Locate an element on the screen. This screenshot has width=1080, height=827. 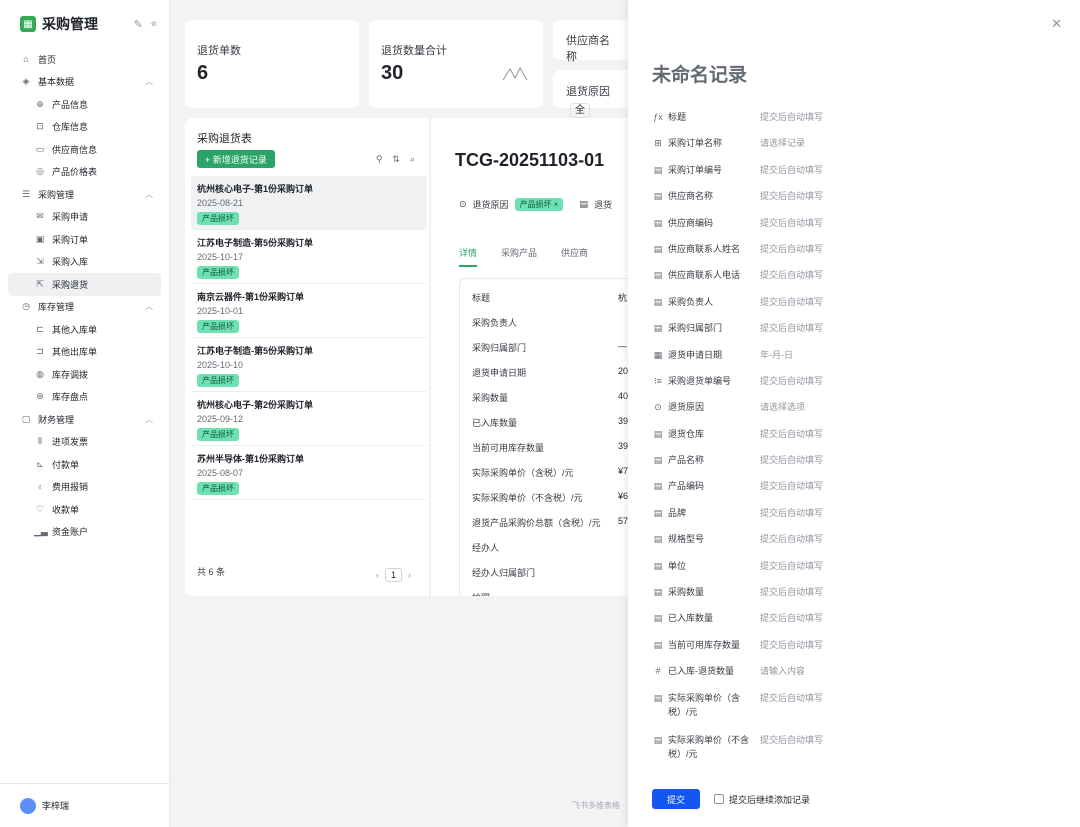
edit-icon: ✎ is located at coordinates (138, 24).